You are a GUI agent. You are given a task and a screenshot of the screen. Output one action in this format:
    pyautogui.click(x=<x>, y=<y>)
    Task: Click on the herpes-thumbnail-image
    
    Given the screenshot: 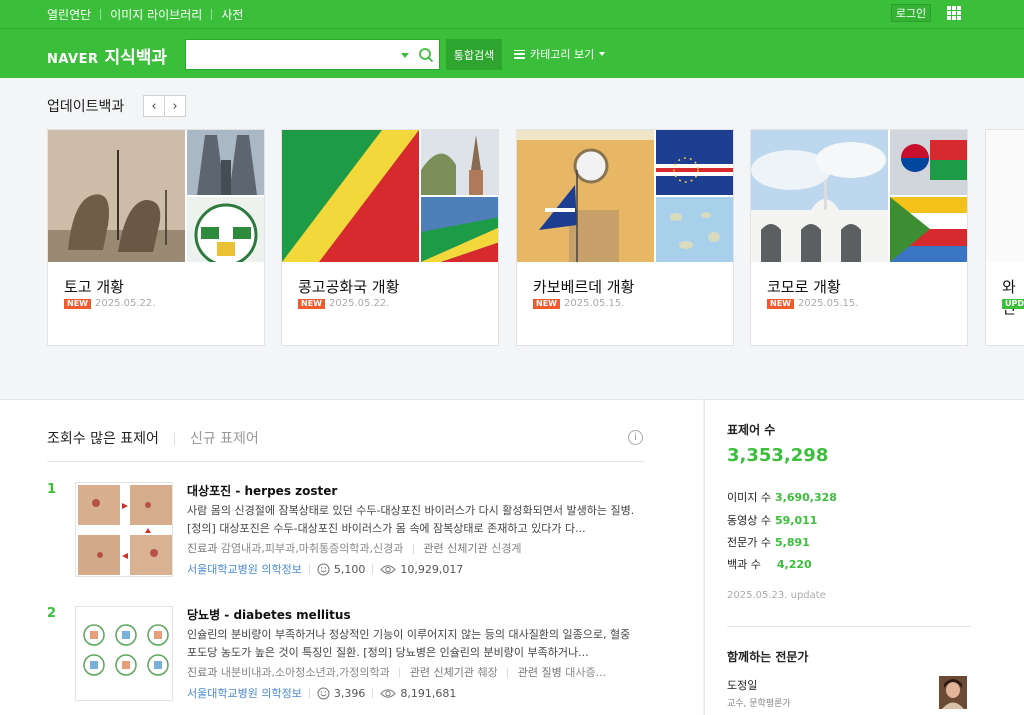 What is the action you would take?
    pyautogui.click(x=124, y=529)
    